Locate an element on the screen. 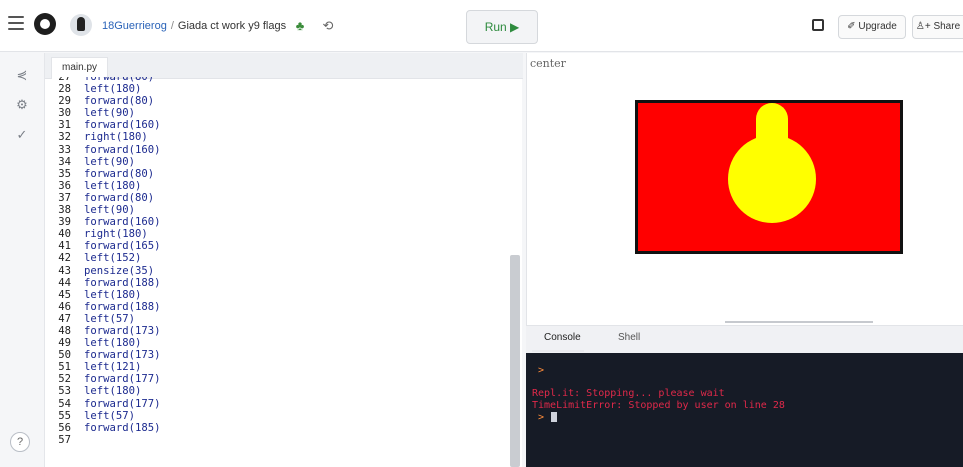  code-line: 43 pensize(35) is located at coordinates (280, 271).